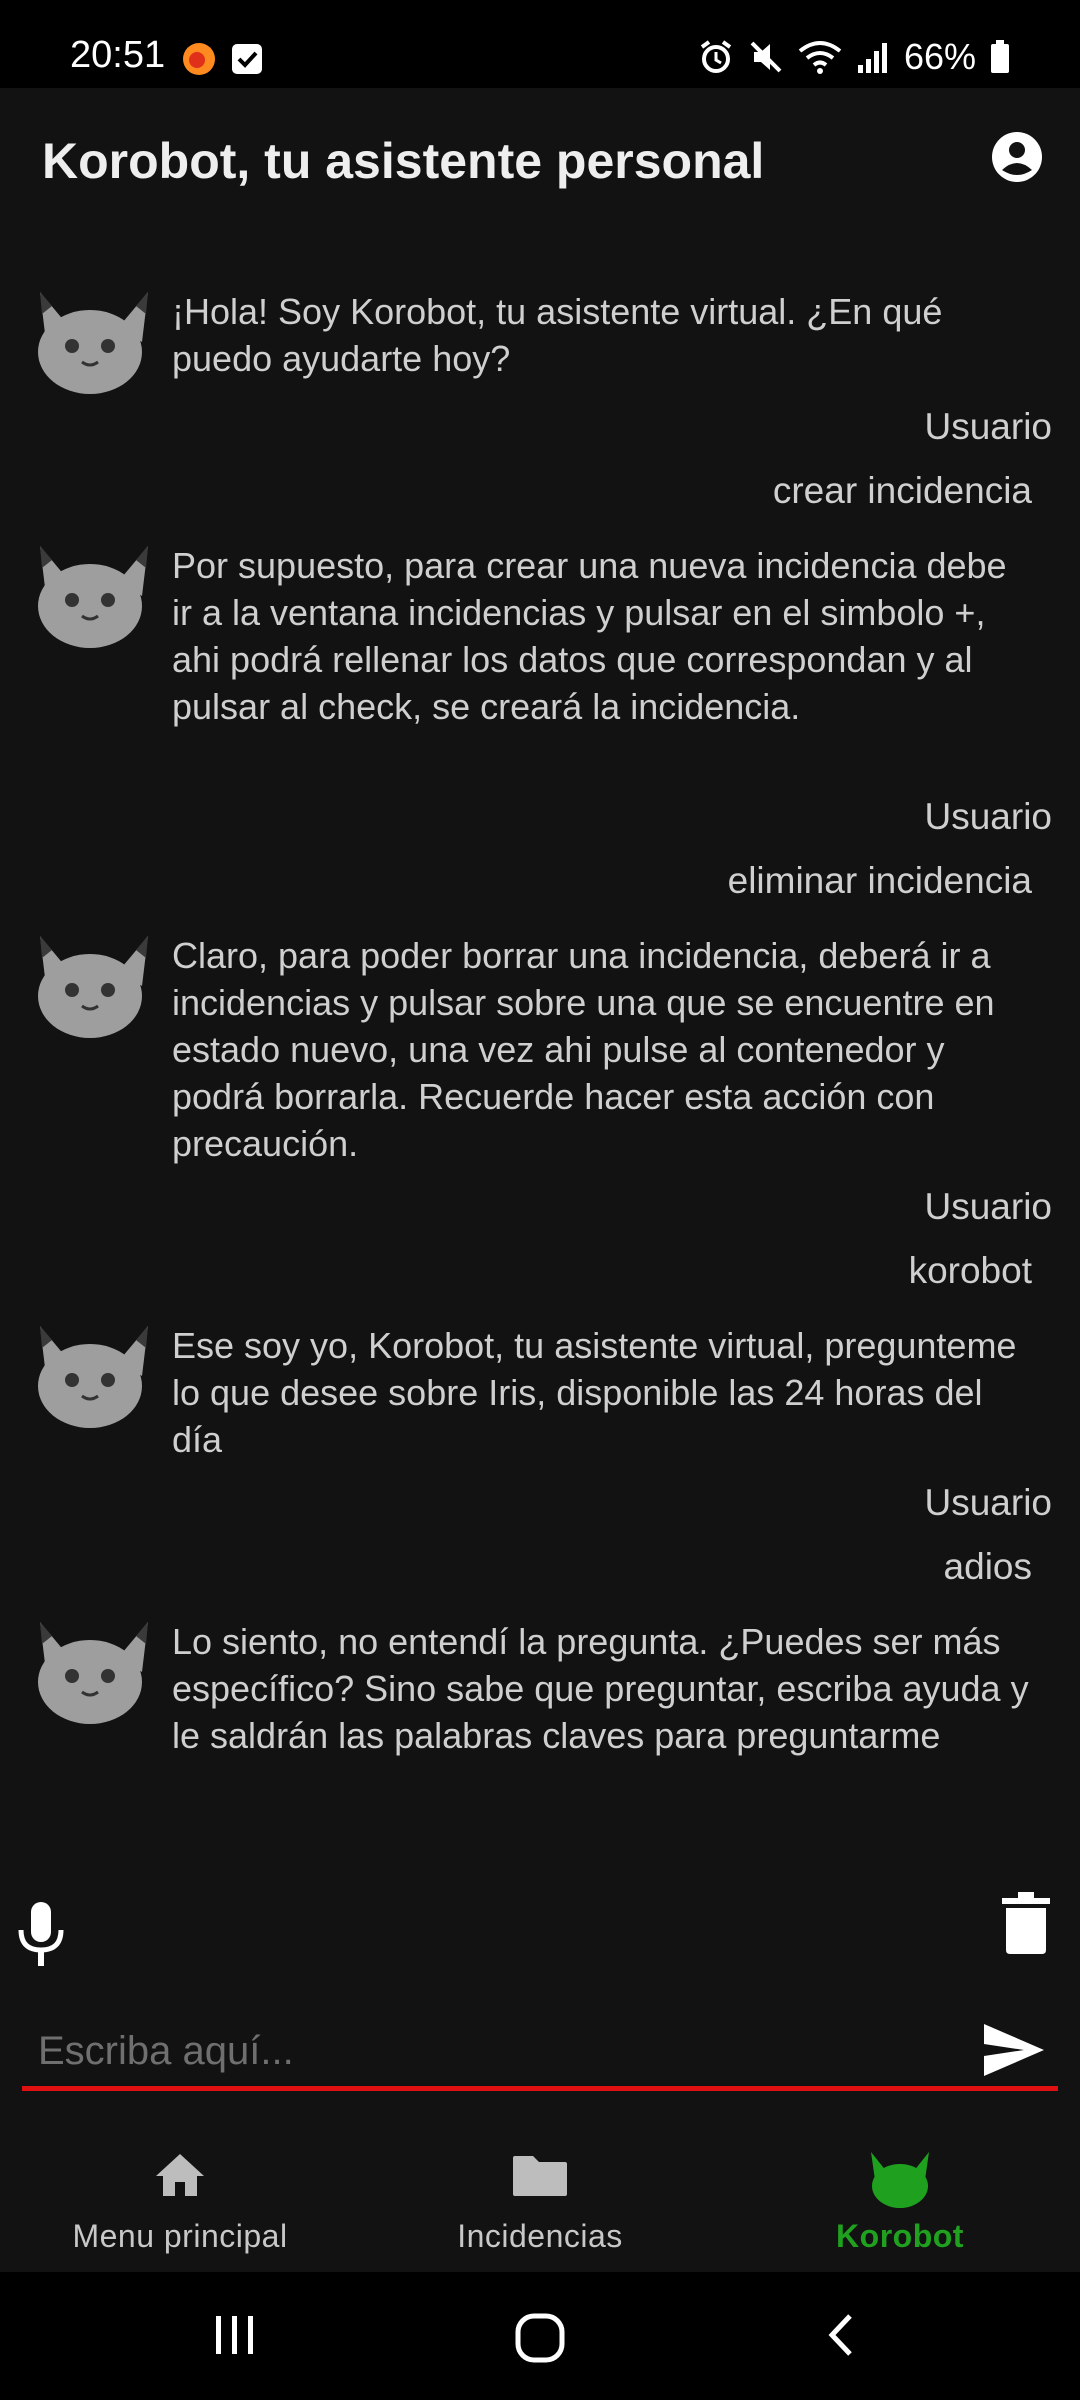 The height and width of the screenshot is (2400, 1080). I want to click on page-title: Korobot, tu asistente personal, so click(403, 161).